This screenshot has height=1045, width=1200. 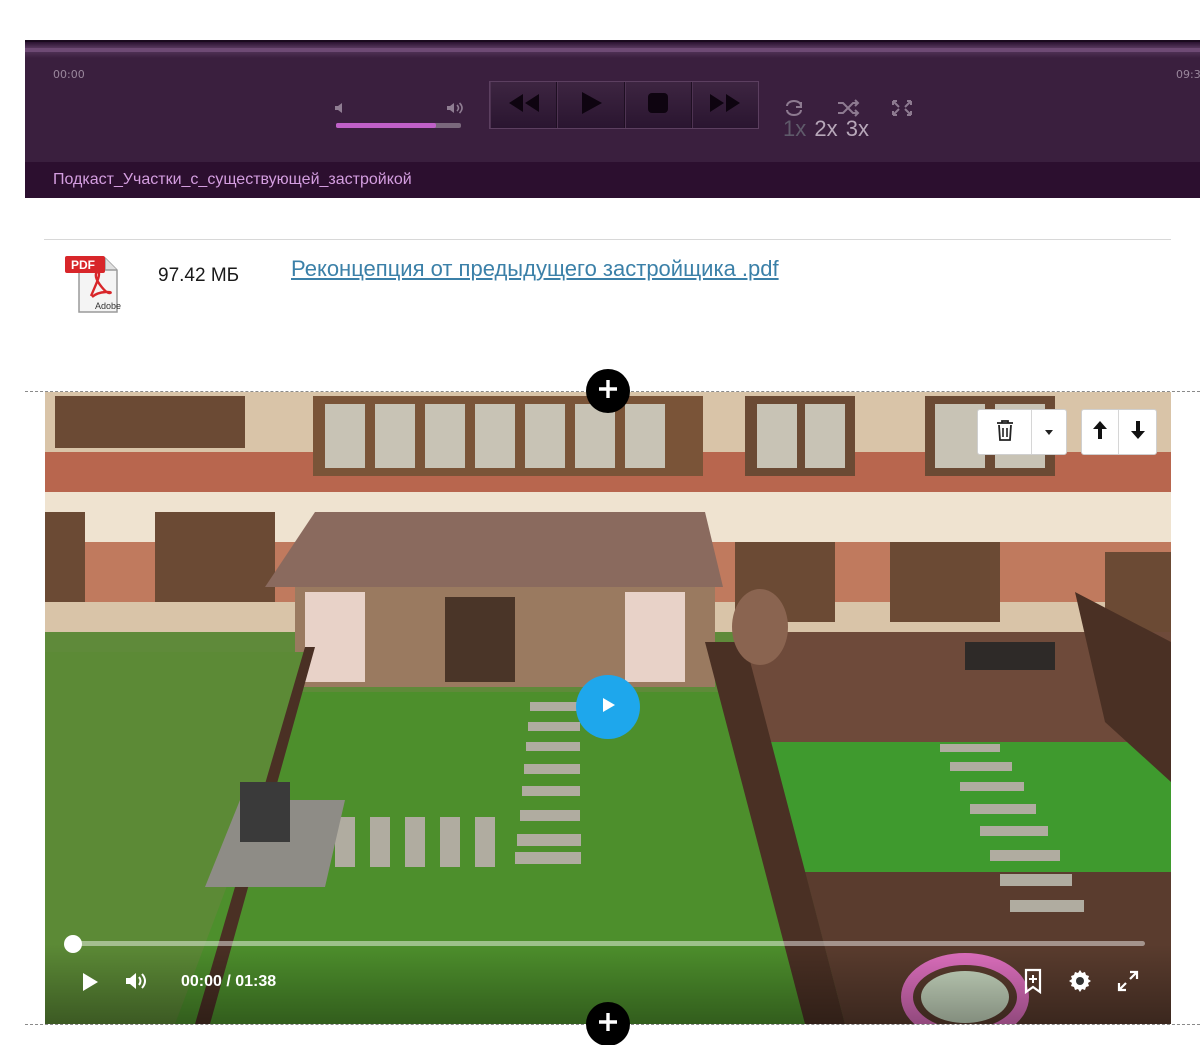 I want to click on block-tools-delete-group, so click(x=1022, y=432).